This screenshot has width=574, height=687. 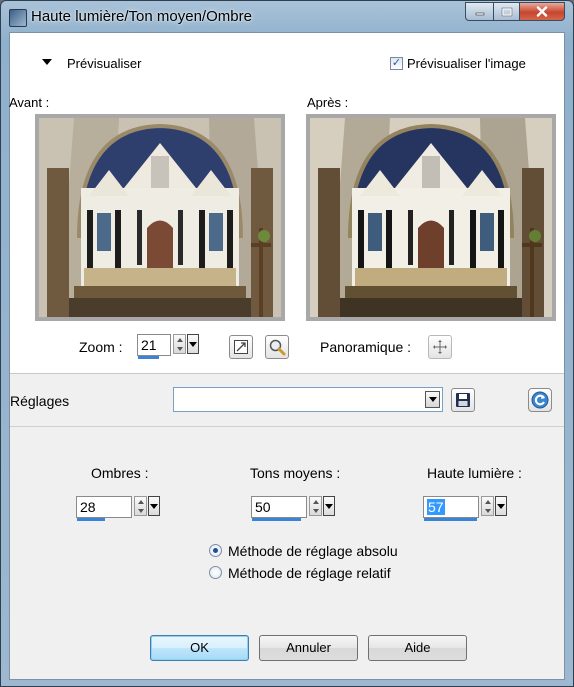 I want to click on highlights-value: 57, so click(x=436, y=507).